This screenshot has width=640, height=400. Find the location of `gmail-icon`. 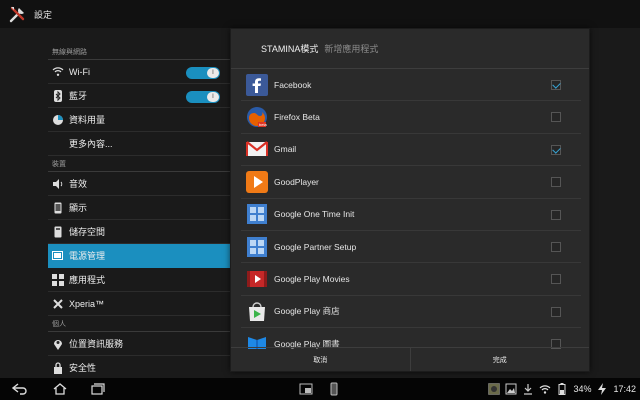

gmail-icon is located at coordinates (257, 149).